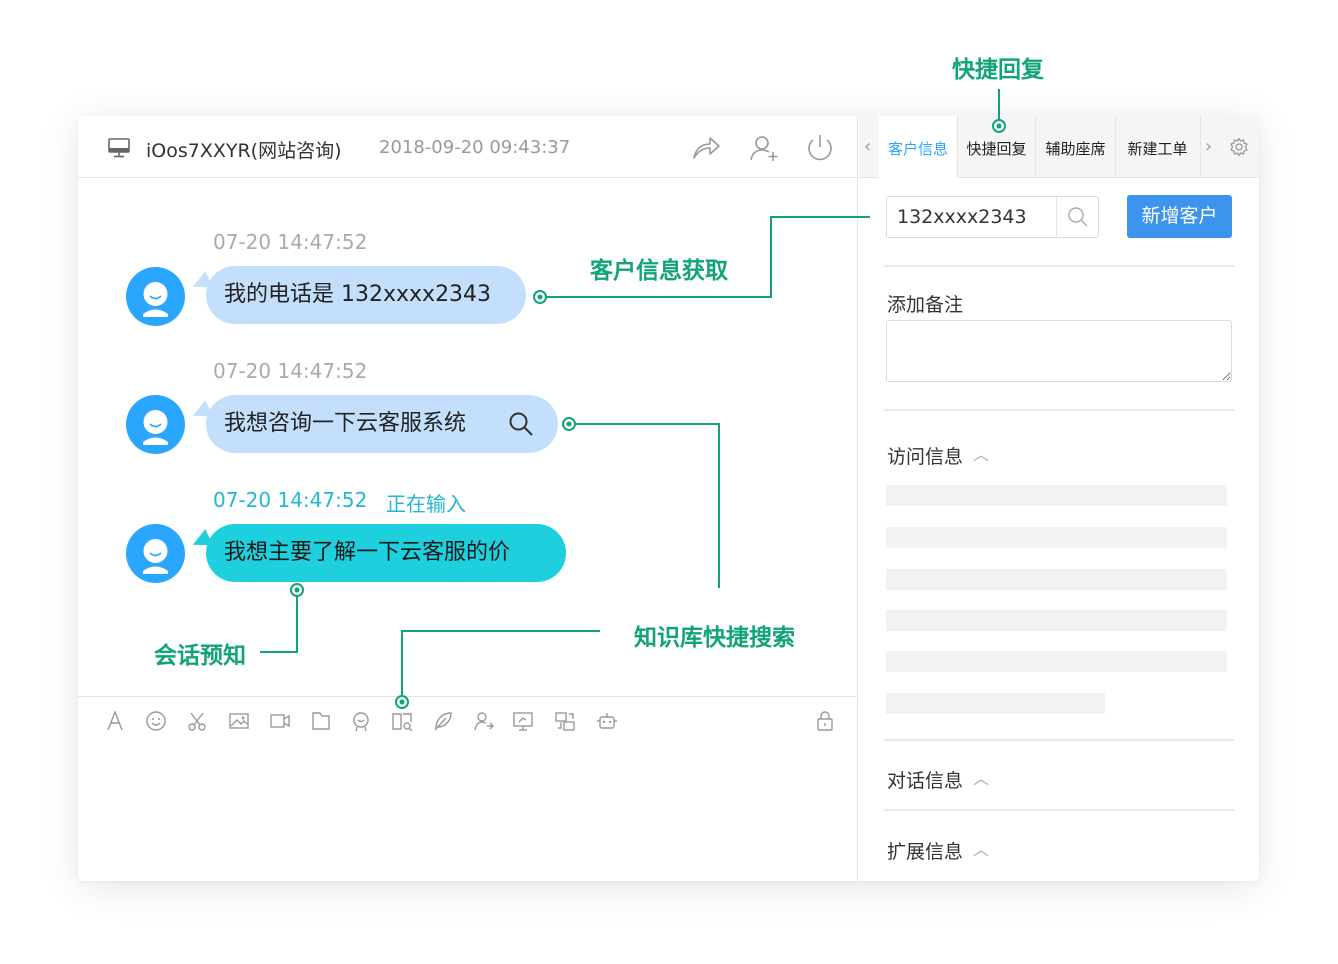  What do you see at coordinates (402, 721) in the screenshot?
I see `knowledge-base-icon` at bounding box center [402, 721].